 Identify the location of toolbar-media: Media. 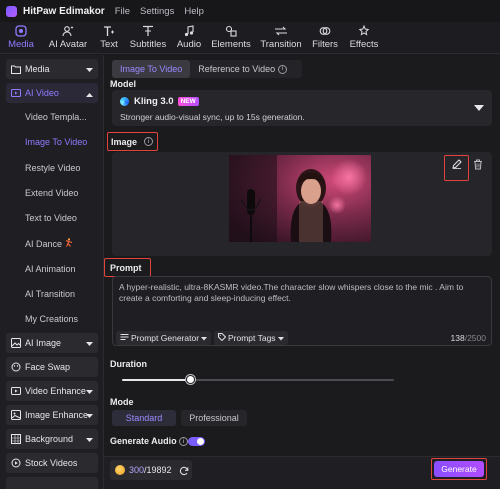
(21, 37).